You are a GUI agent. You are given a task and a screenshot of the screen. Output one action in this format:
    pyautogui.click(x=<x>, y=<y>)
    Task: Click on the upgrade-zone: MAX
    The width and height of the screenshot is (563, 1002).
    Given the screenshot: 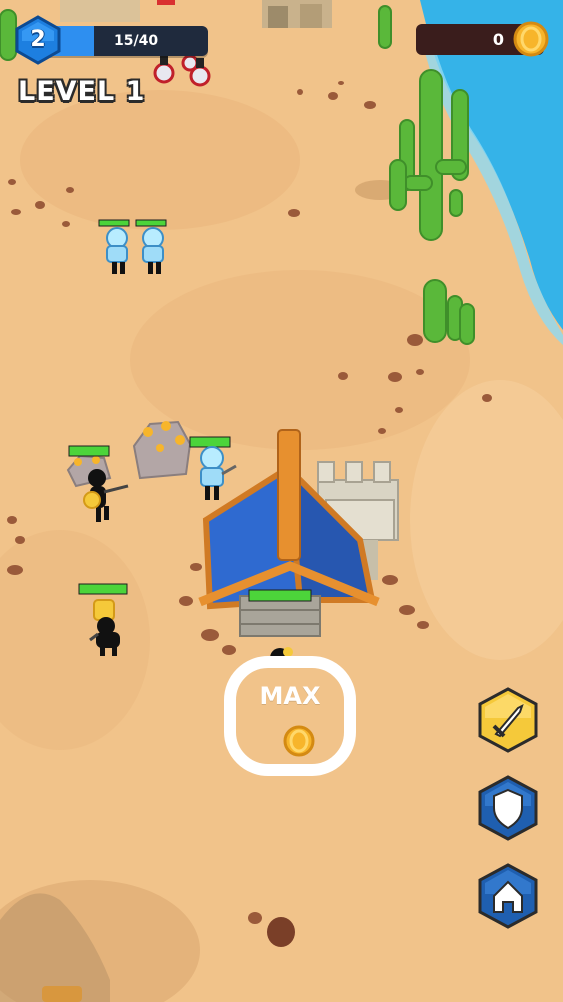 What is the action you would take?
    pyautogui.click(x=290, y=716)
    